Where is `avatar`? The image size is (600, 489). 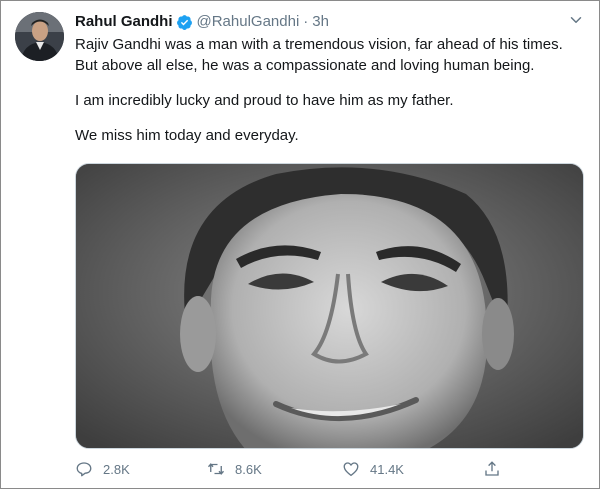 avatar is located at coordinates (39, 36).